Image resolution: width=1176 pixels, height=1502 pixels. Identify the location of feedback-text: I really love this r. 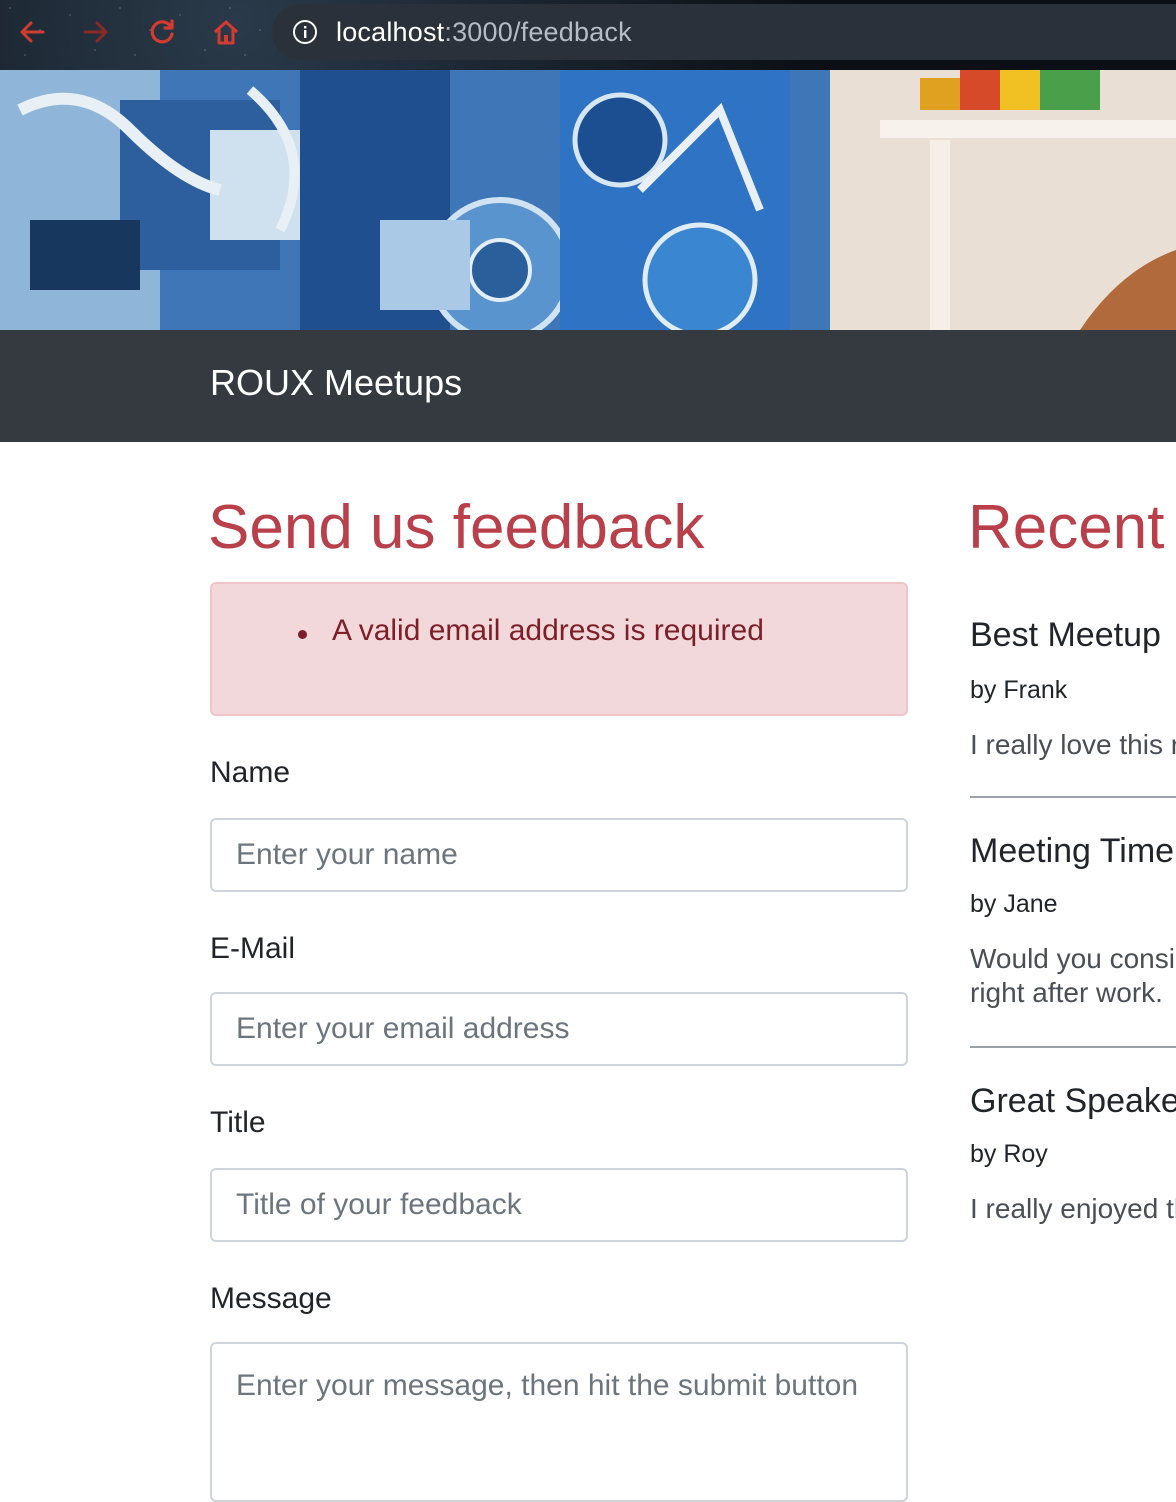
(1073, 744).